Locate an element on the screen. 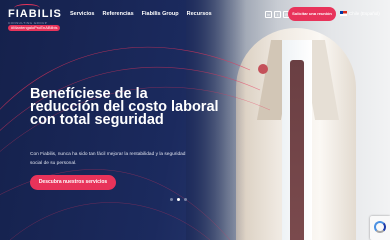 The height and width of the screenshot is (240, 390). nav-item-recursos: Recursos is located at coordinates (199, 14).